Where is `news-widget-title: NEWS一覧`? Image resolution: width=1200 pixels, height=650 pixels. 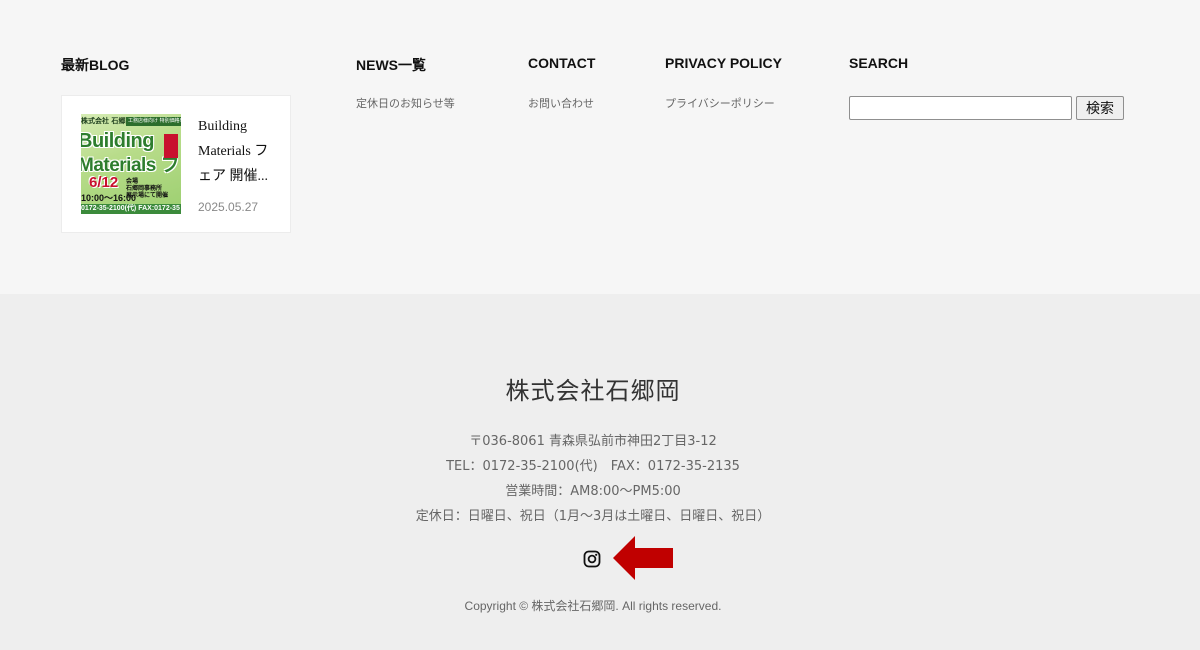
news-widget-title: NEWS一覧 is located at coordinates (391, 65).